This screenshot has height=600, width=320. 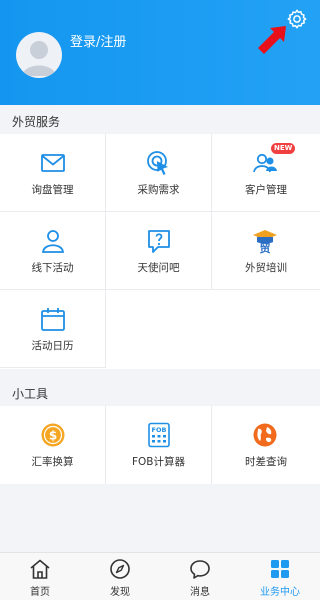 I want to click on compass-icon, so click(x=120, y=569).